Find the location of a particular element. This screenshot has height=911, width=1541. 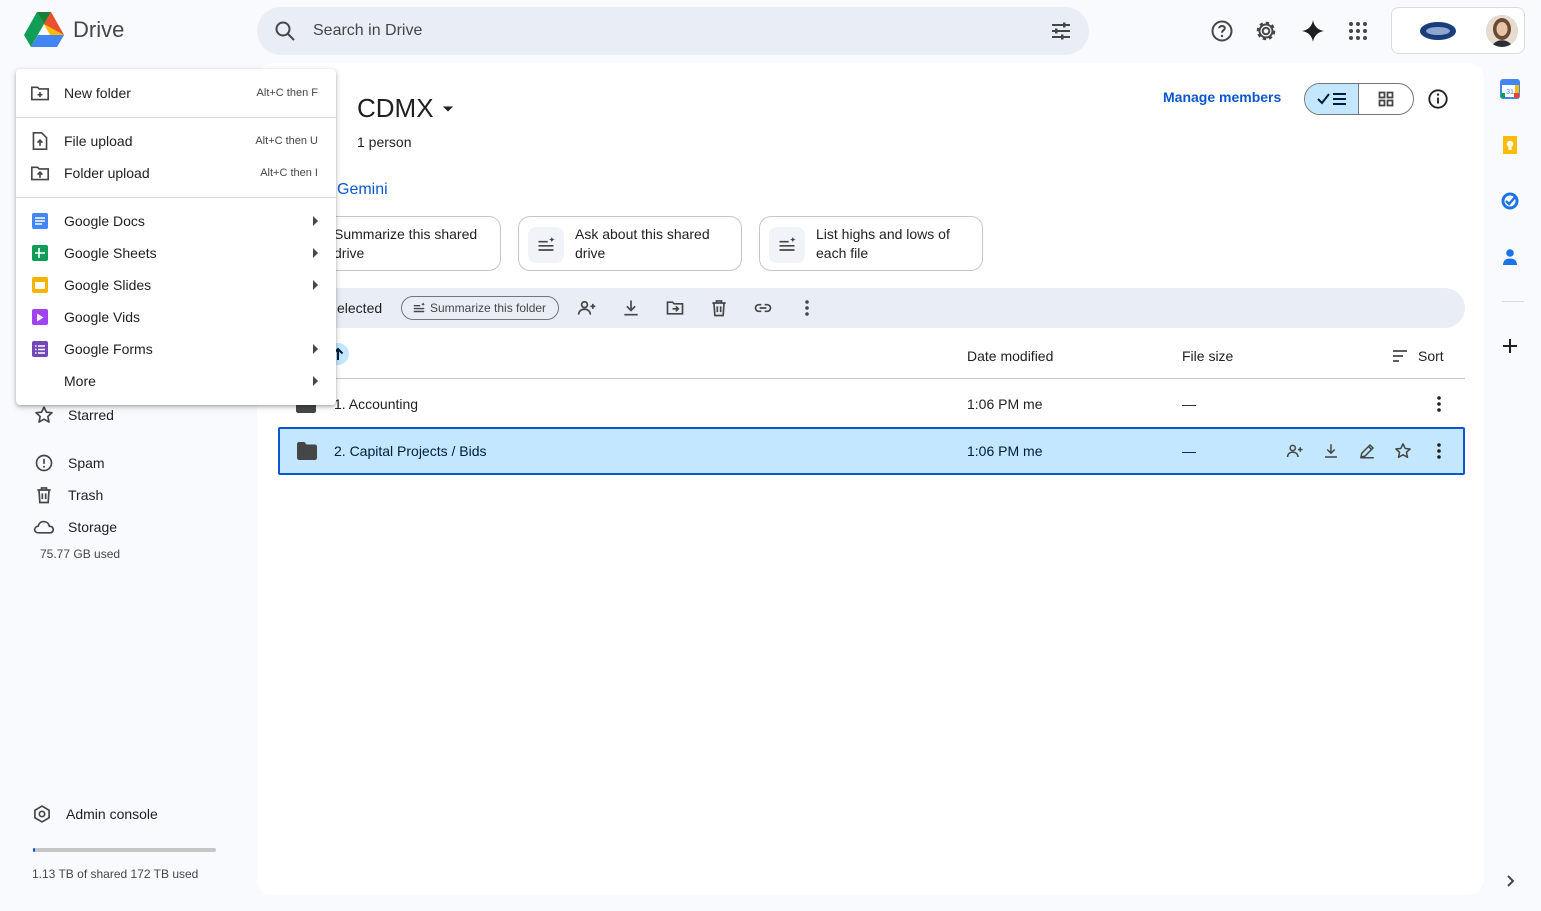

menu-item-label: Google Sheets is located at coordinates (110, 253).